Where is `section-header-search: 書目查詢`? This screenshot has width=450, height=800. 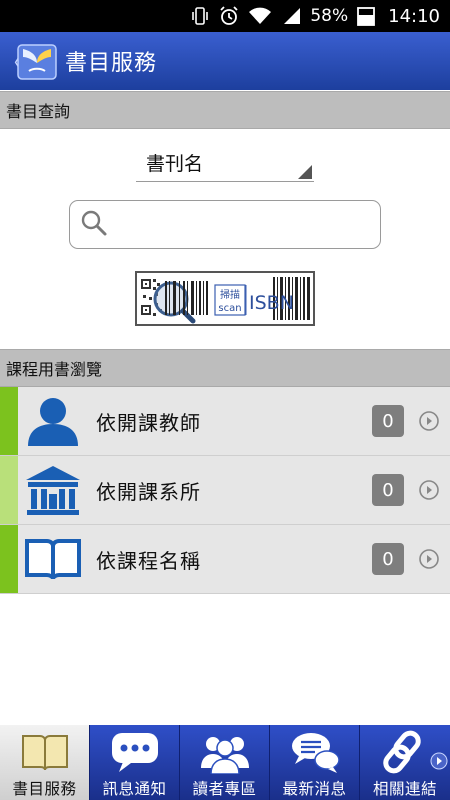
section-header-search: 書目查詢 is located at coordinates (225, 110).